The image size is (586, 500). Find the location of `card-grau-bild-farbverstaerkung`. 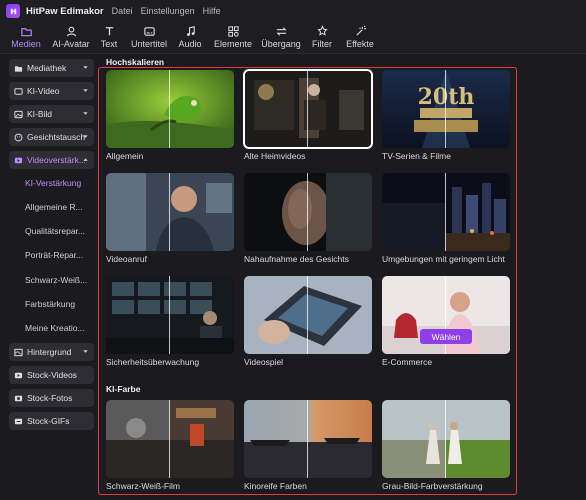

card-grau-bild-farbverstaerkung is located at coordinates (446, 439).